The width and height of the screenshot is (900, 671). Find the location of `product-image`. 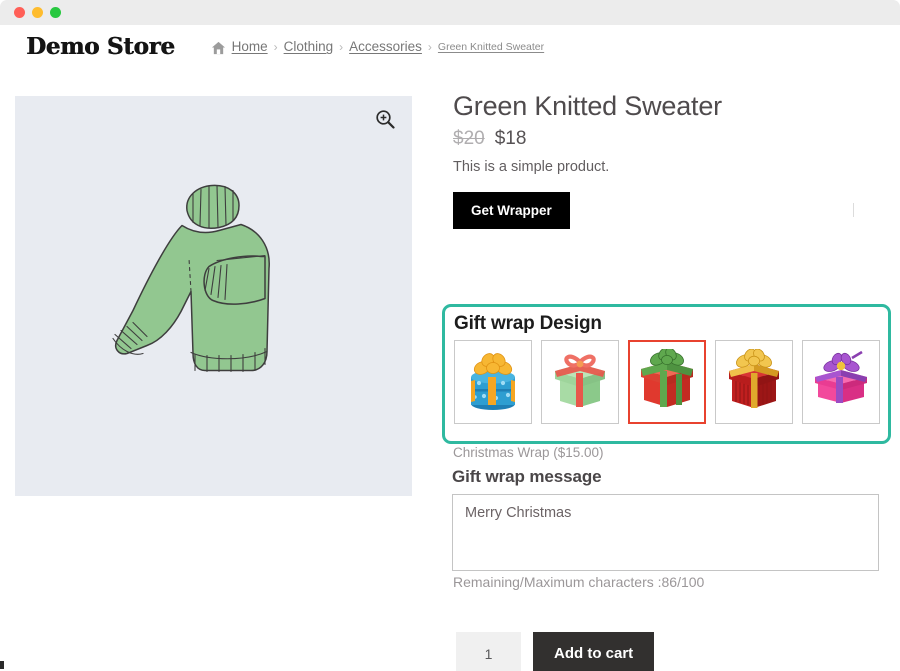

product-image is located at coordinates (214, 296).